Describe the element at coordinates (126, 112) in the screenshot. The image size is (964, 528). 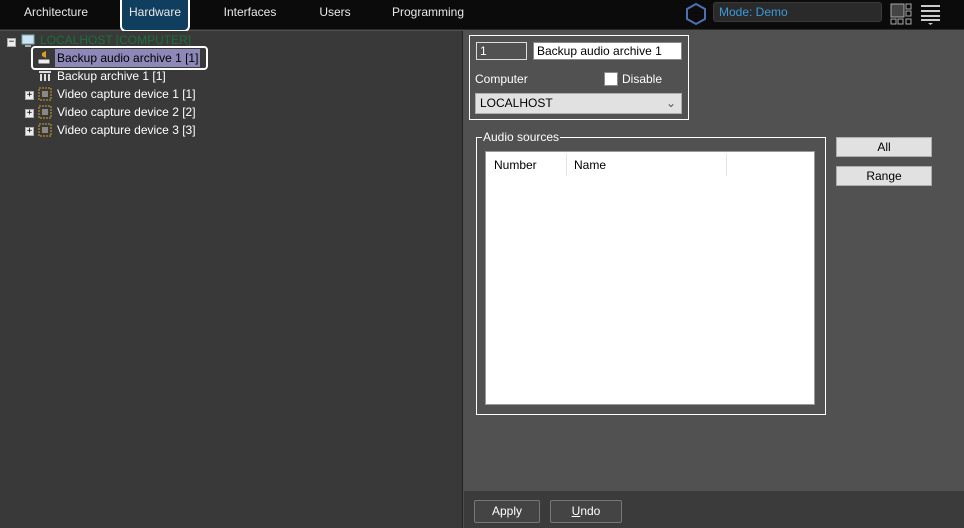
I see `tree-item-video-capture-2: Video capture device 2 [2]` at that location.